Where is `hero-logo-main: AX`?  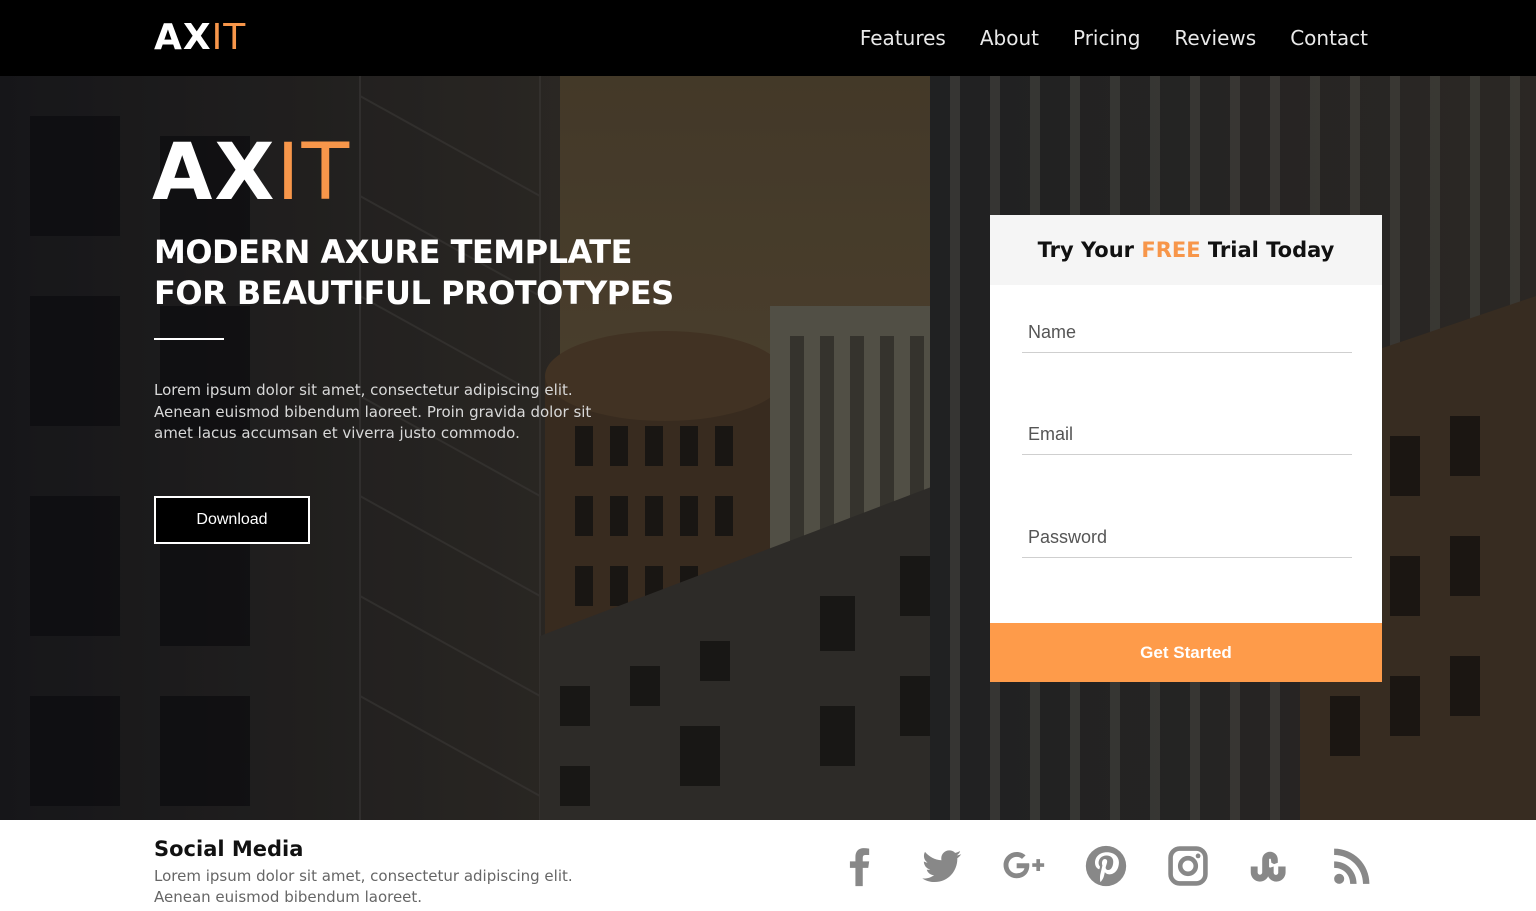 hero-logo-main: AX is located at coordinates (214, 173).